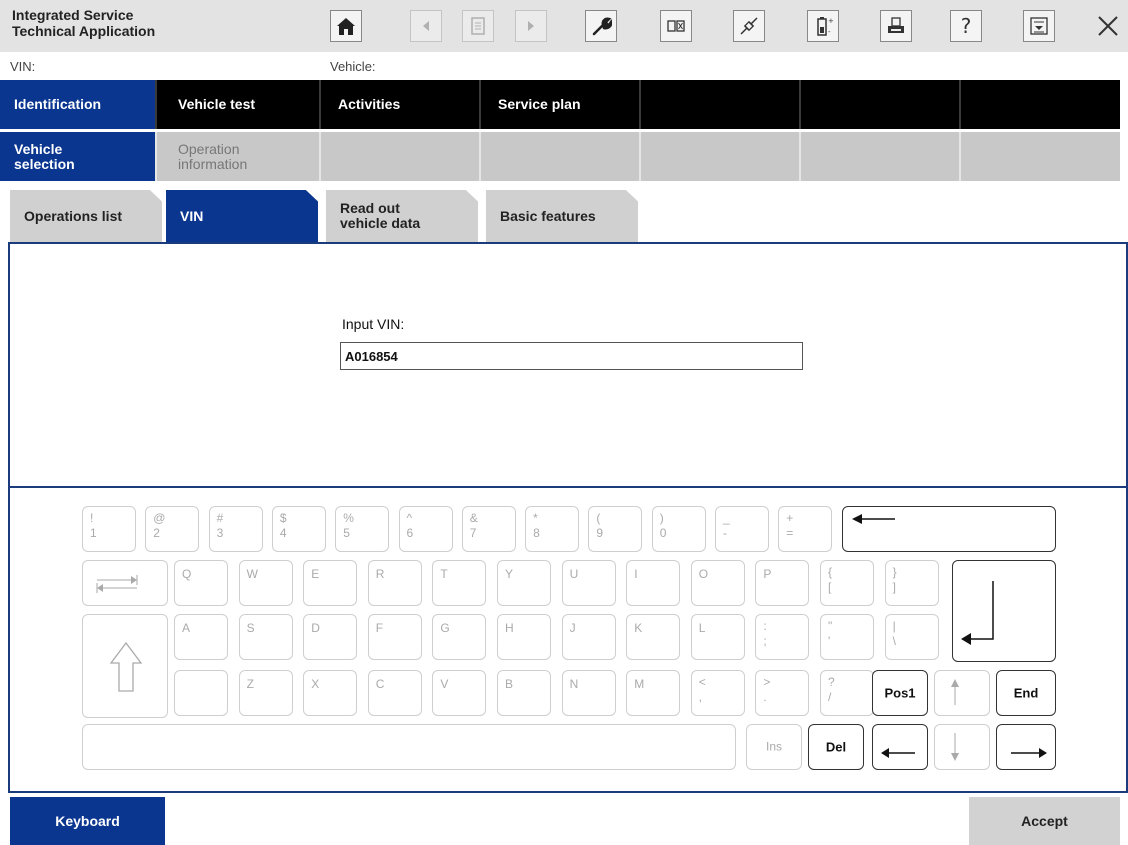  What do you see at coordinates (265, 637) in the screenshot?
I see `key-row3-1: S` at bounding box center [265, 637].